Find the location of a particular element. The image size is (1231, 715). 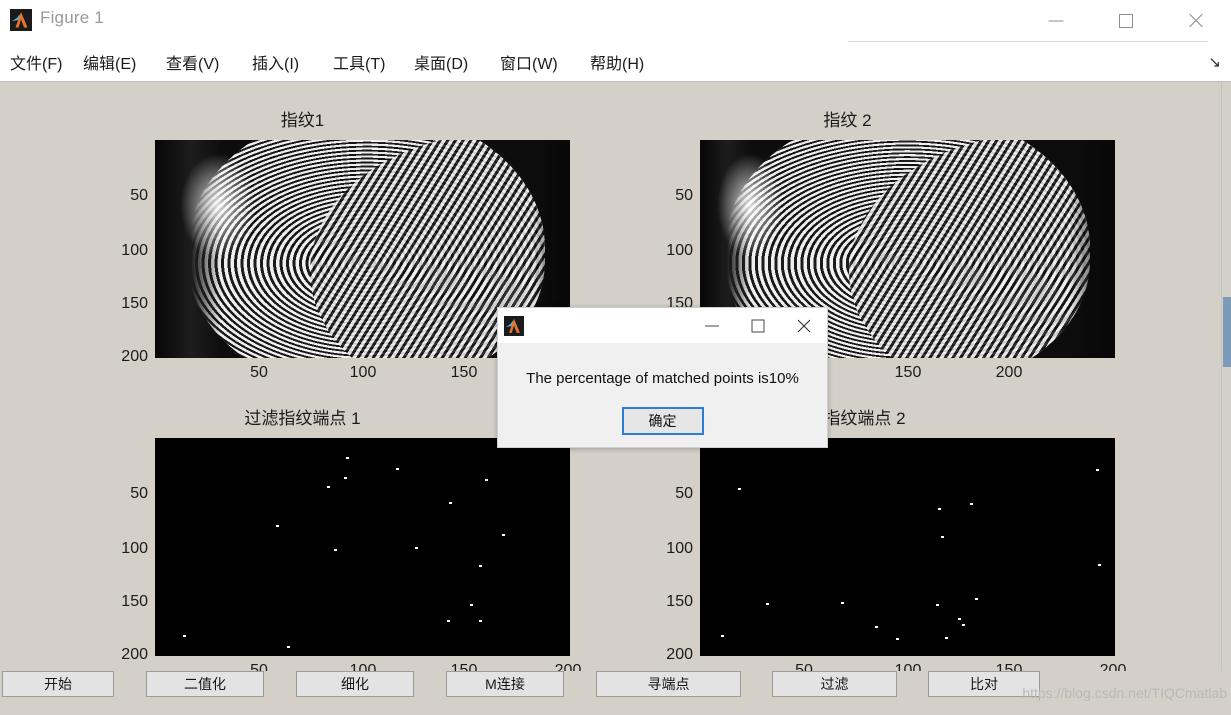

menu-item-edit: 编辑(E) is located at coordinates (109, 62).